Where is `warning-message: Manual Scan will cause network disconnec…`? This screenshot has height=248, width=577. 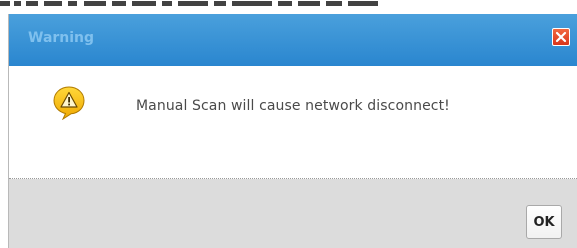 warning-message: Manual Scan will cause network disconnec… is located at coordinates (293, 106).